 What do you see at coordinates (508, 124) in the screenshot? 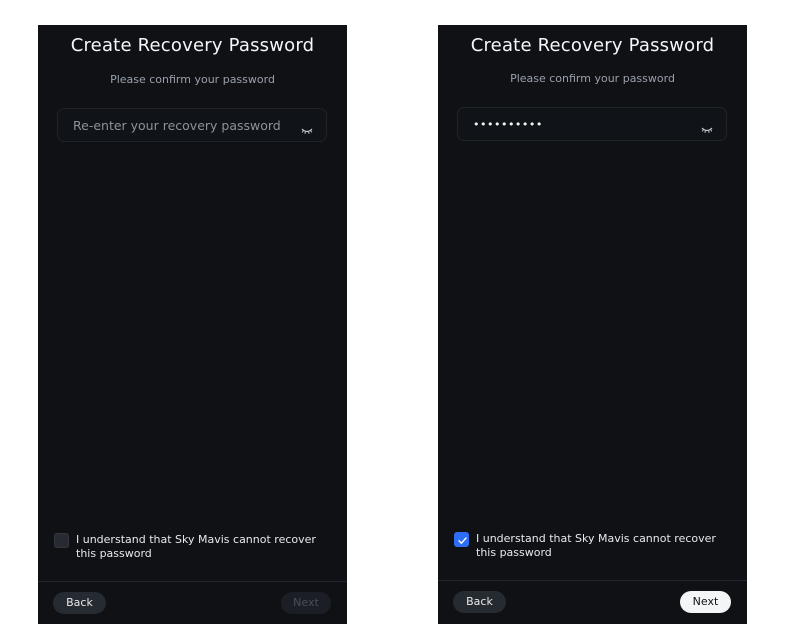
I see `password-value: ••••••••••` at bounding box center [508, 124].